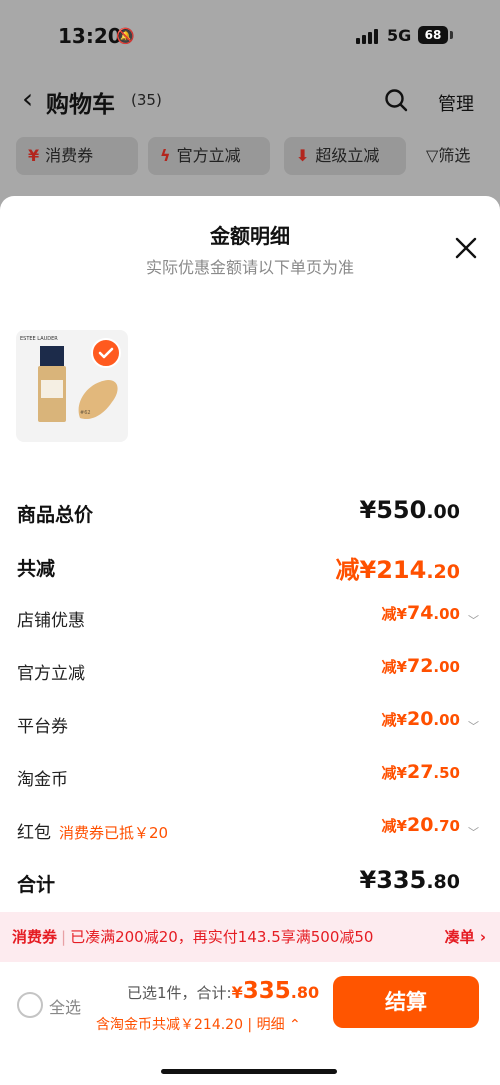  I want to click on row-label: 平台券, so click(42, 727).